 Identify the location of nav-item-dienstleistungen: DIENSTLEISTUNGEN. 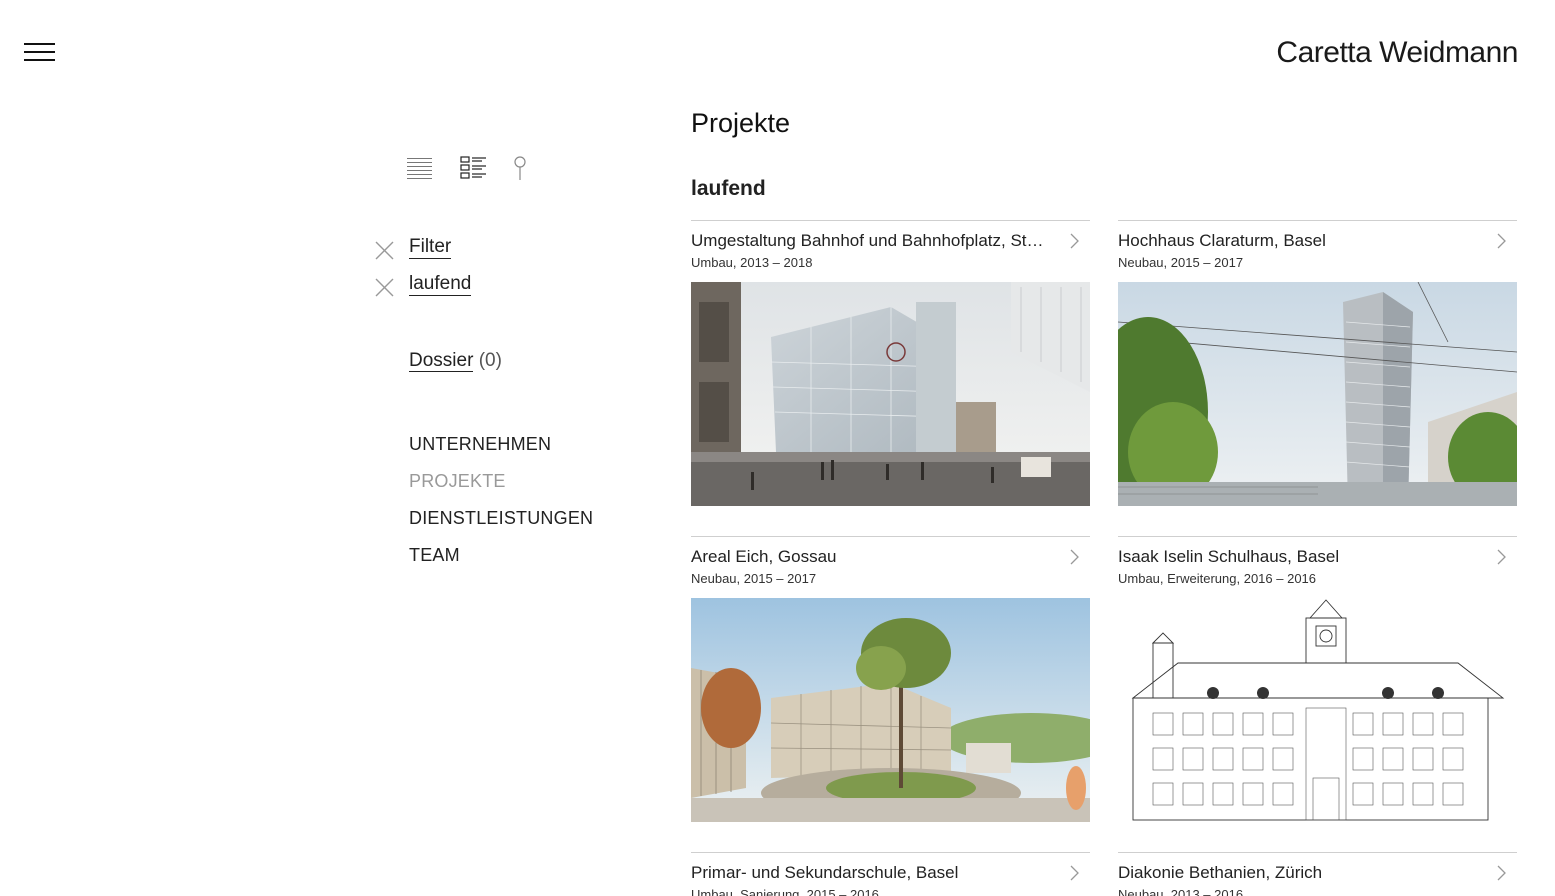
(501, 524).